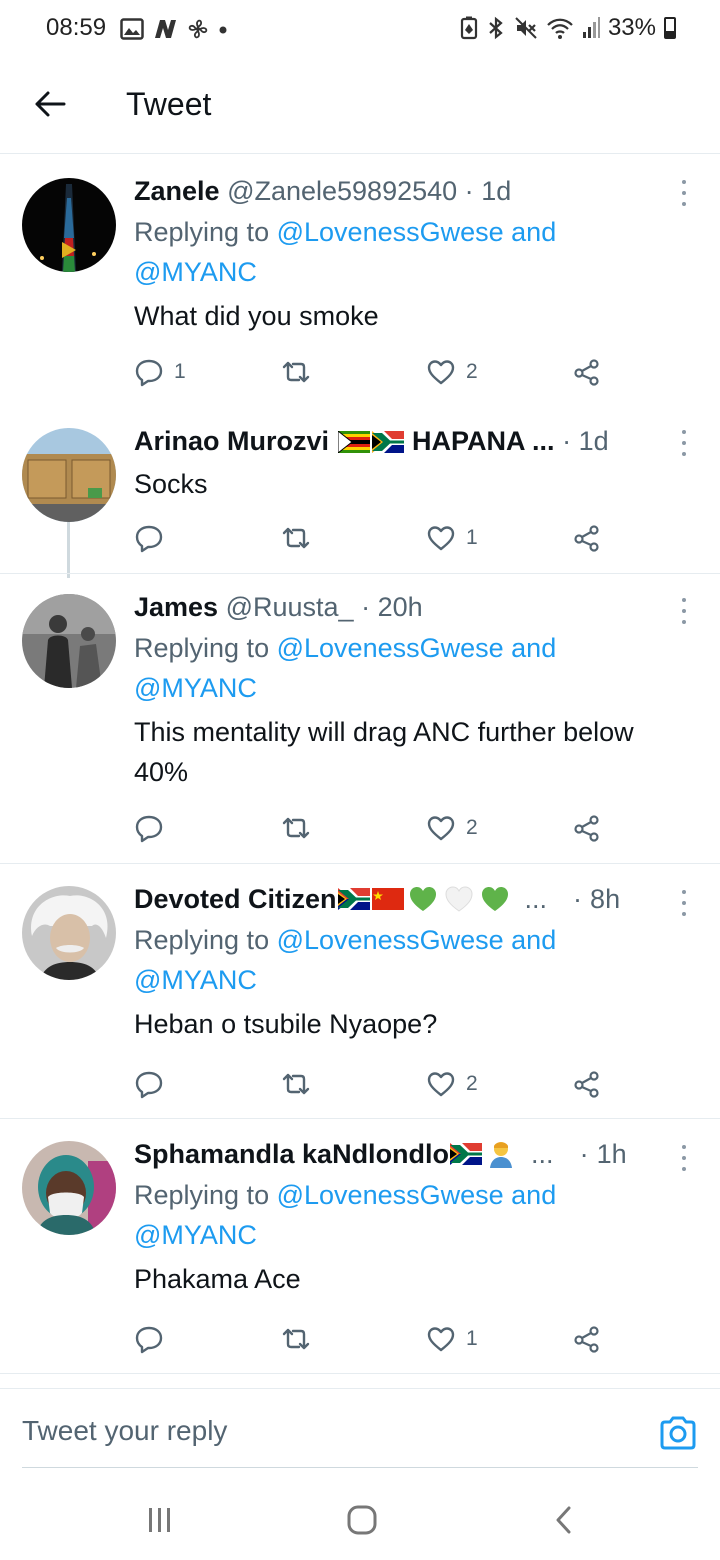  Describe the element at coordinates (342, 191) in the screenshot. I see `author-handle: @Zanele59892540` at that location.